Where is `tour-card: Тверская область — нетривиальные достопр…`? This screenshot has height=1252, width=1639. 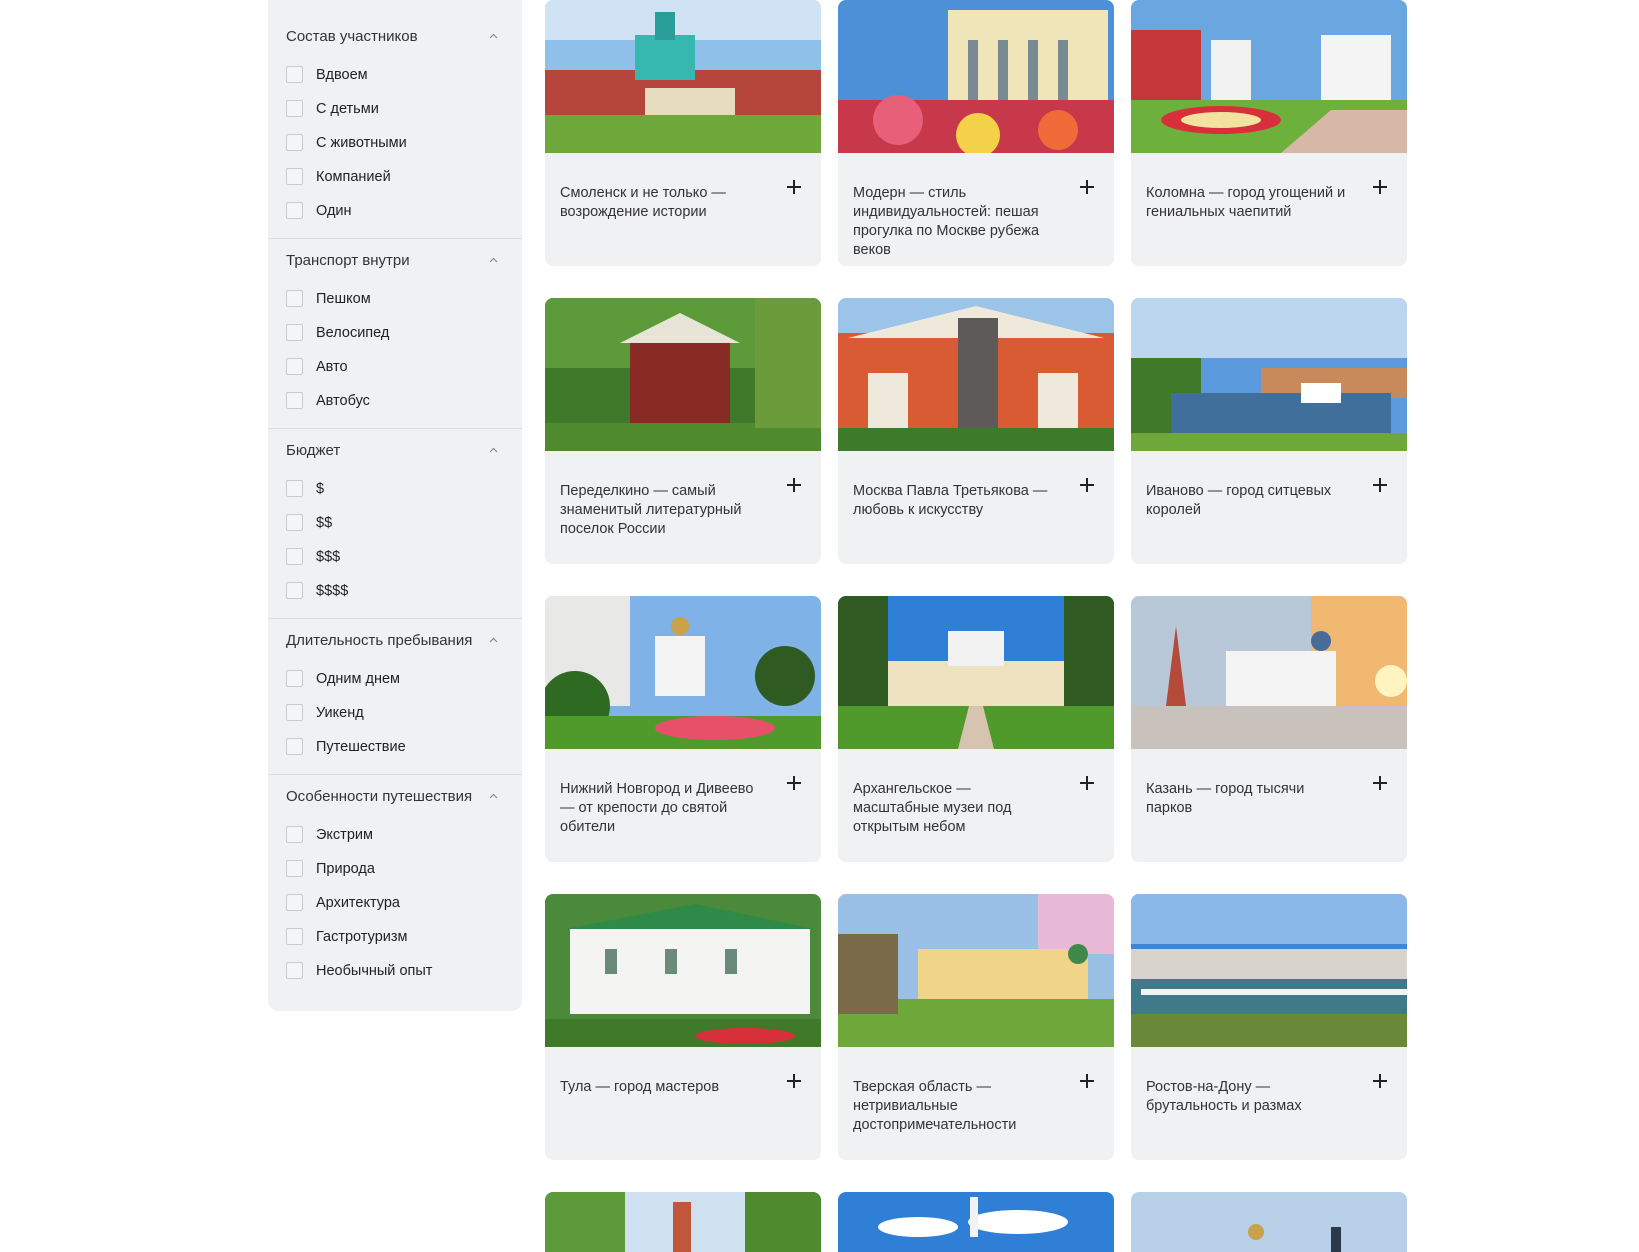 tour-card: Тверская область — нетривиальные достопр… is located at coordinates (976, 1027).